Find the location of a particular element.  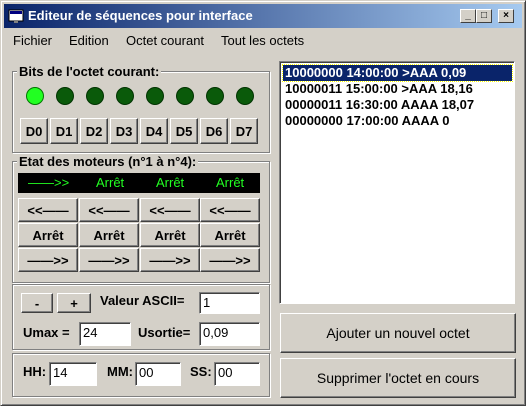

motor-3-forward-button: ——>> is located at coordinates (170, 260).